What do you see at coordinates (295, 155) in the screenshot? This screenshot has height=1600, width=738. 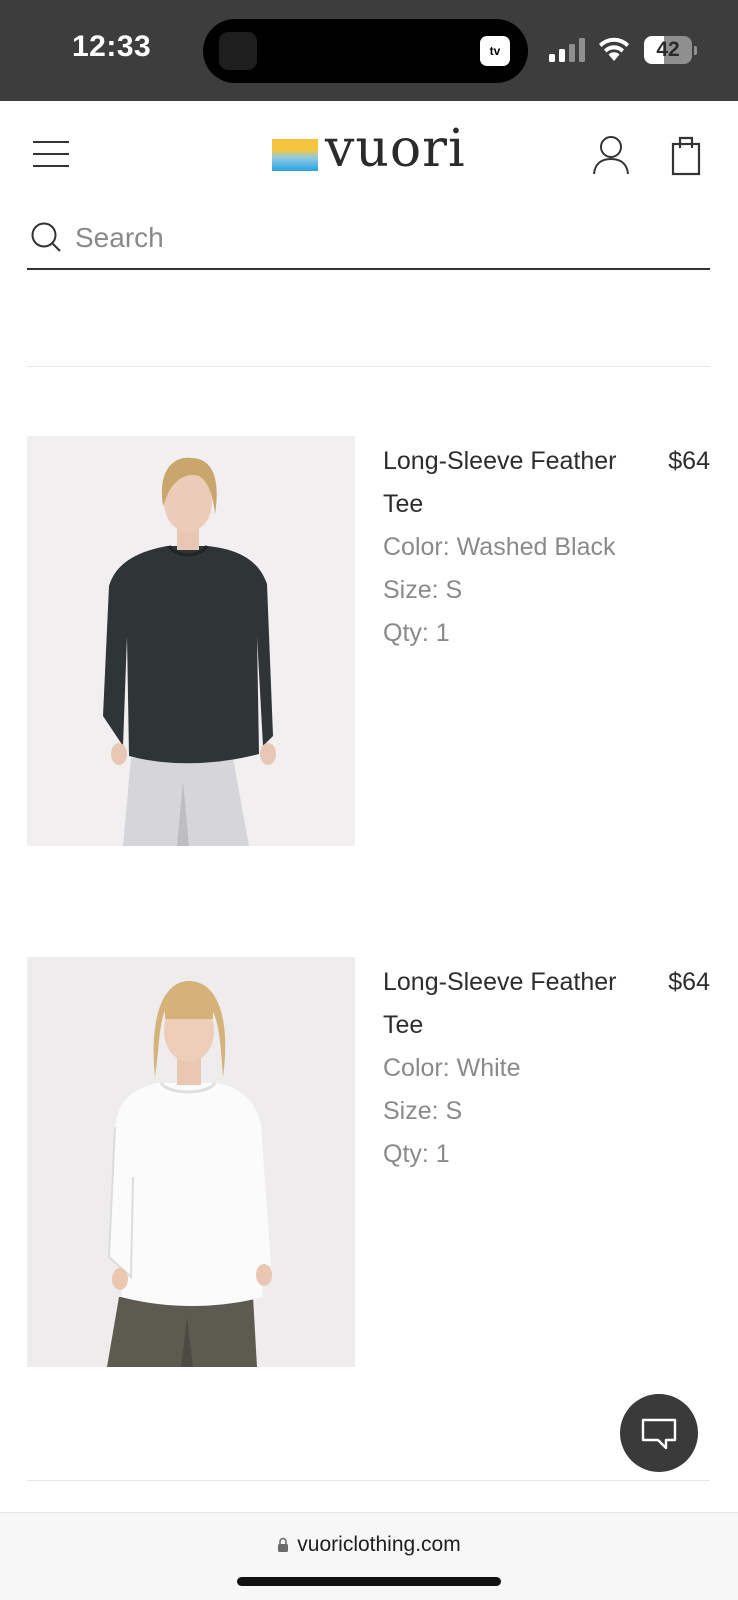 I see `logo-color-mark` at bounding box center [295, 155].